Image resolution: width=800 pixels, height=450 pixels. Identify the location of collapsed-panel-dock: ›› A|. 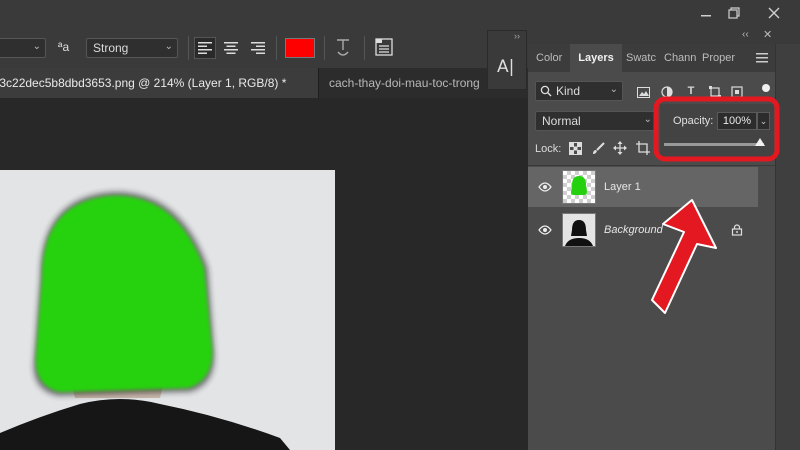
(507, 60).